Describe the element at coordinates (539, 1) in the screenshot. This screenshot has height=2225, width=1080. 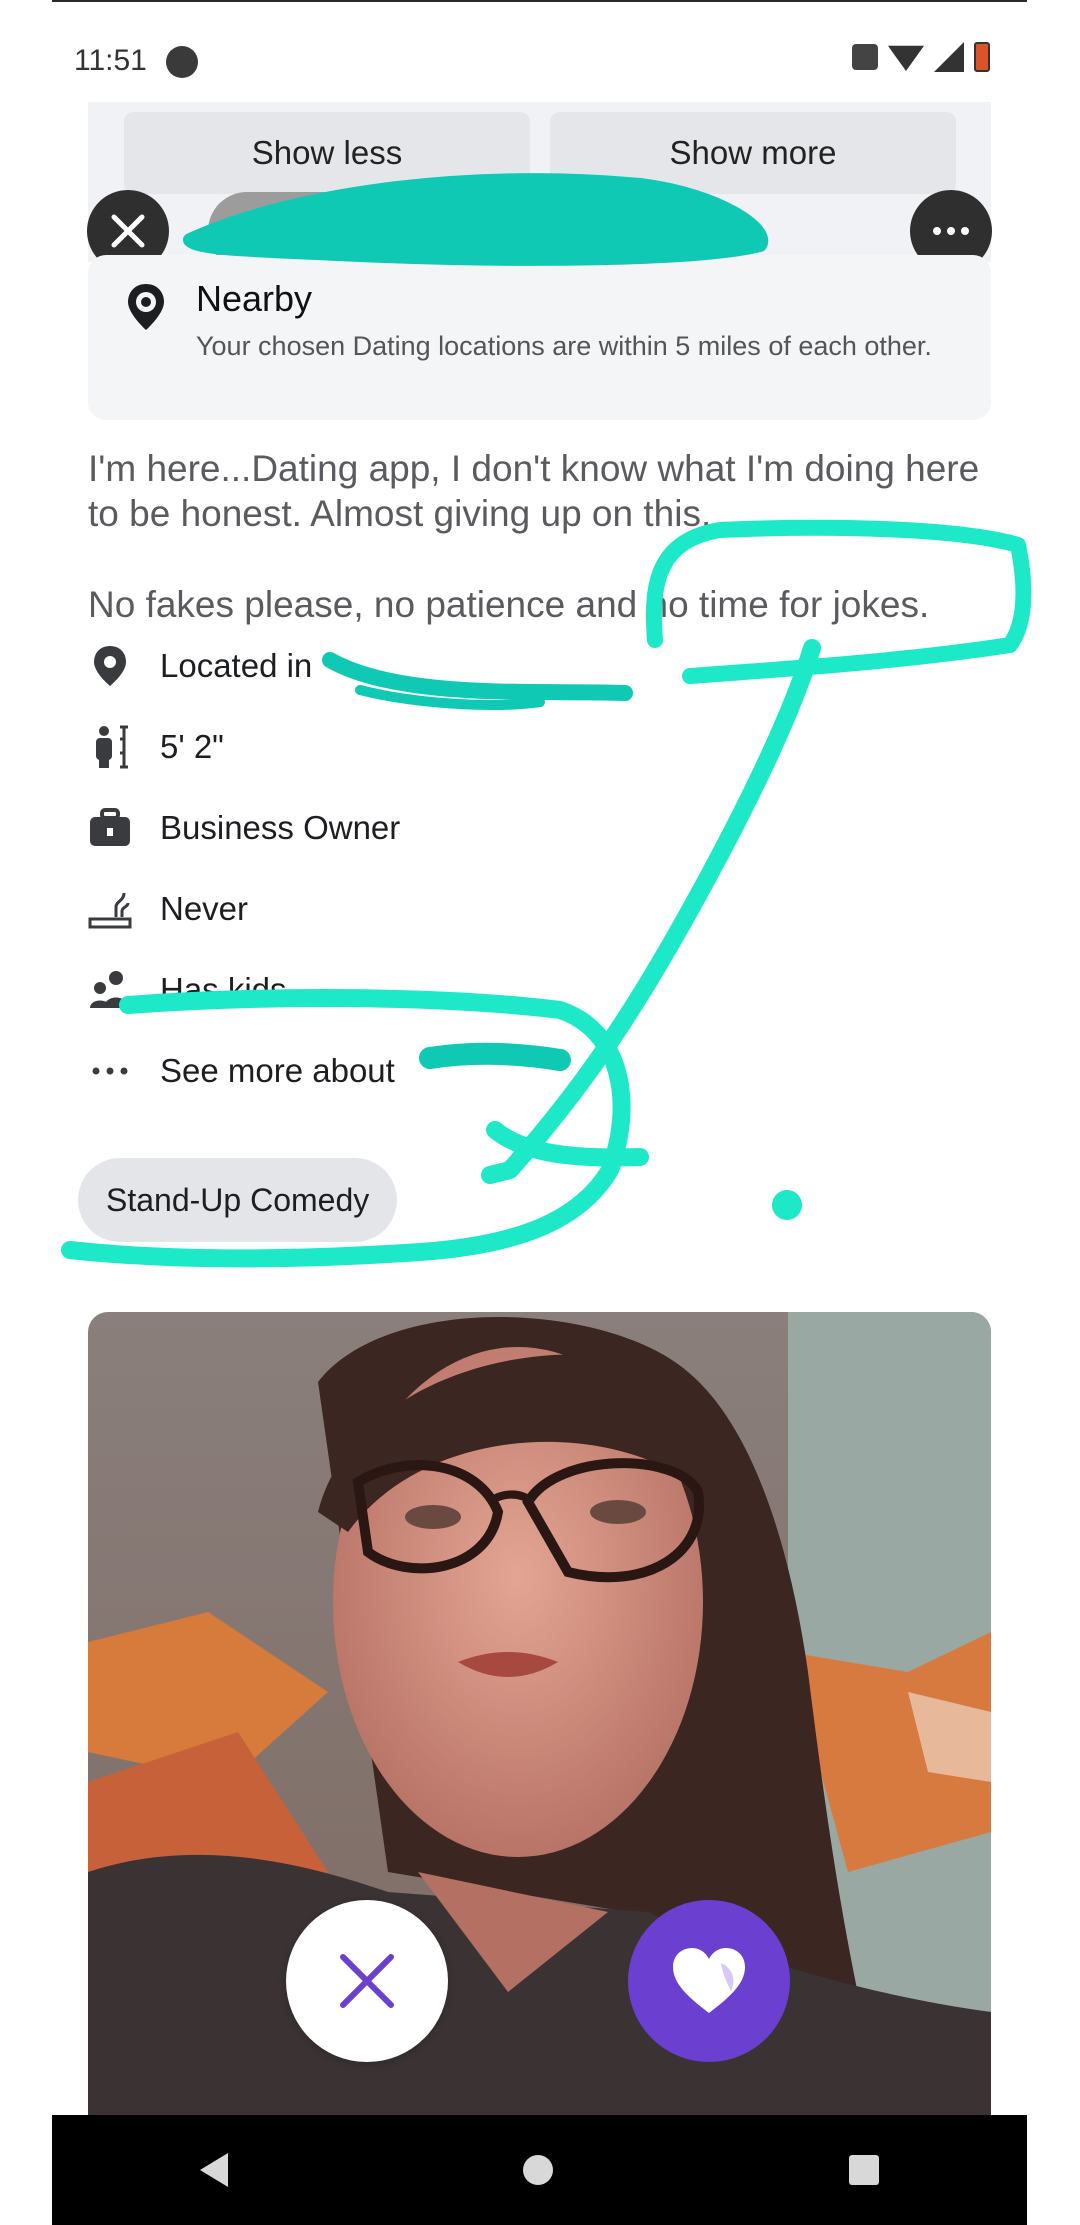
I see `top-edge-line` at that location.